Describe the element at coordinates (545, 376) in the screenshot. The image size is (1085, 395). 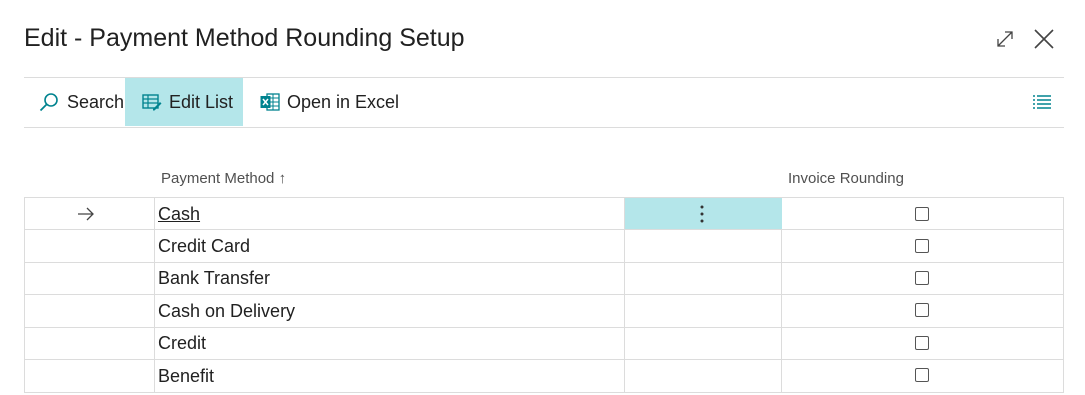
I see `table-row: Benefit` at that location.